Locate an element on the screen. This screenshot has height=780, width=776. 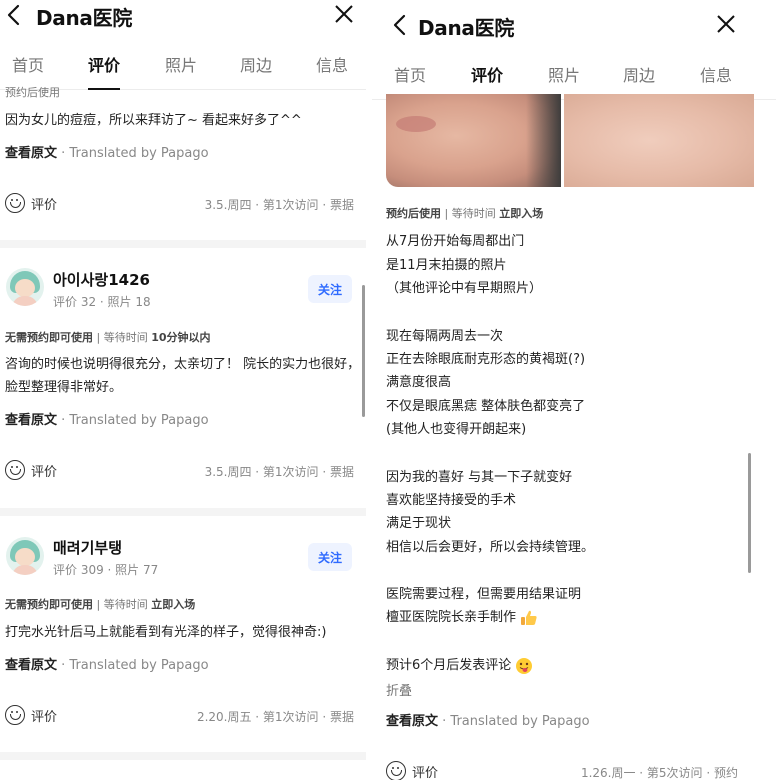
review-text-line: 医院需要过程，但需要用结果证明 is located at coordinates (484, 594).